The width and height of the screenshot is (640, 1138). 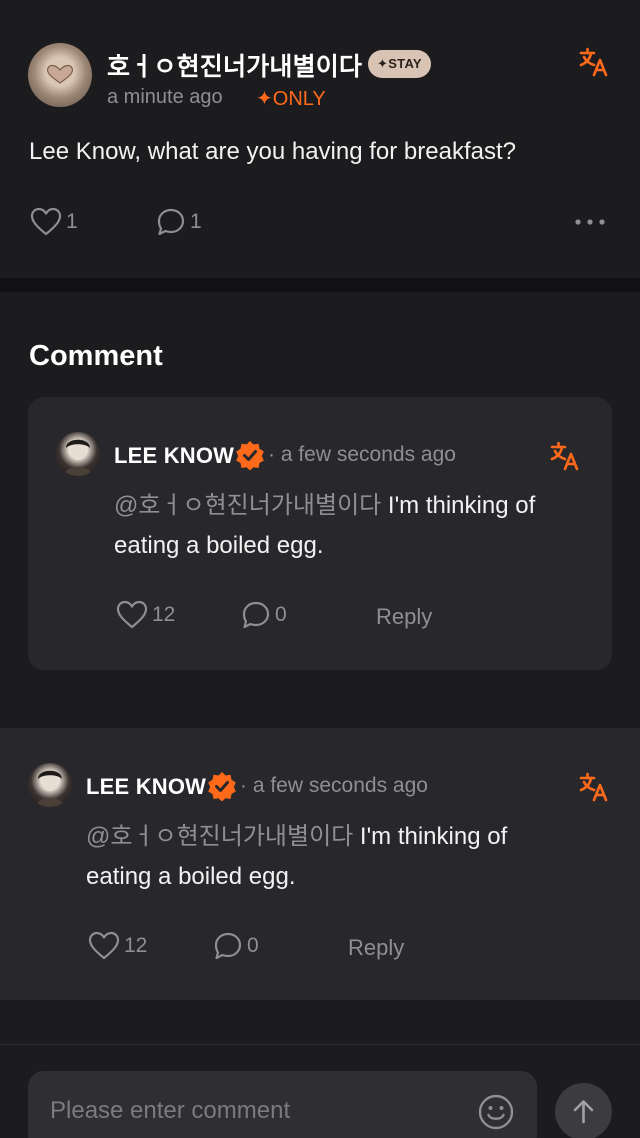 I want to click on comment-button: 1, so click(x=179, y=222).